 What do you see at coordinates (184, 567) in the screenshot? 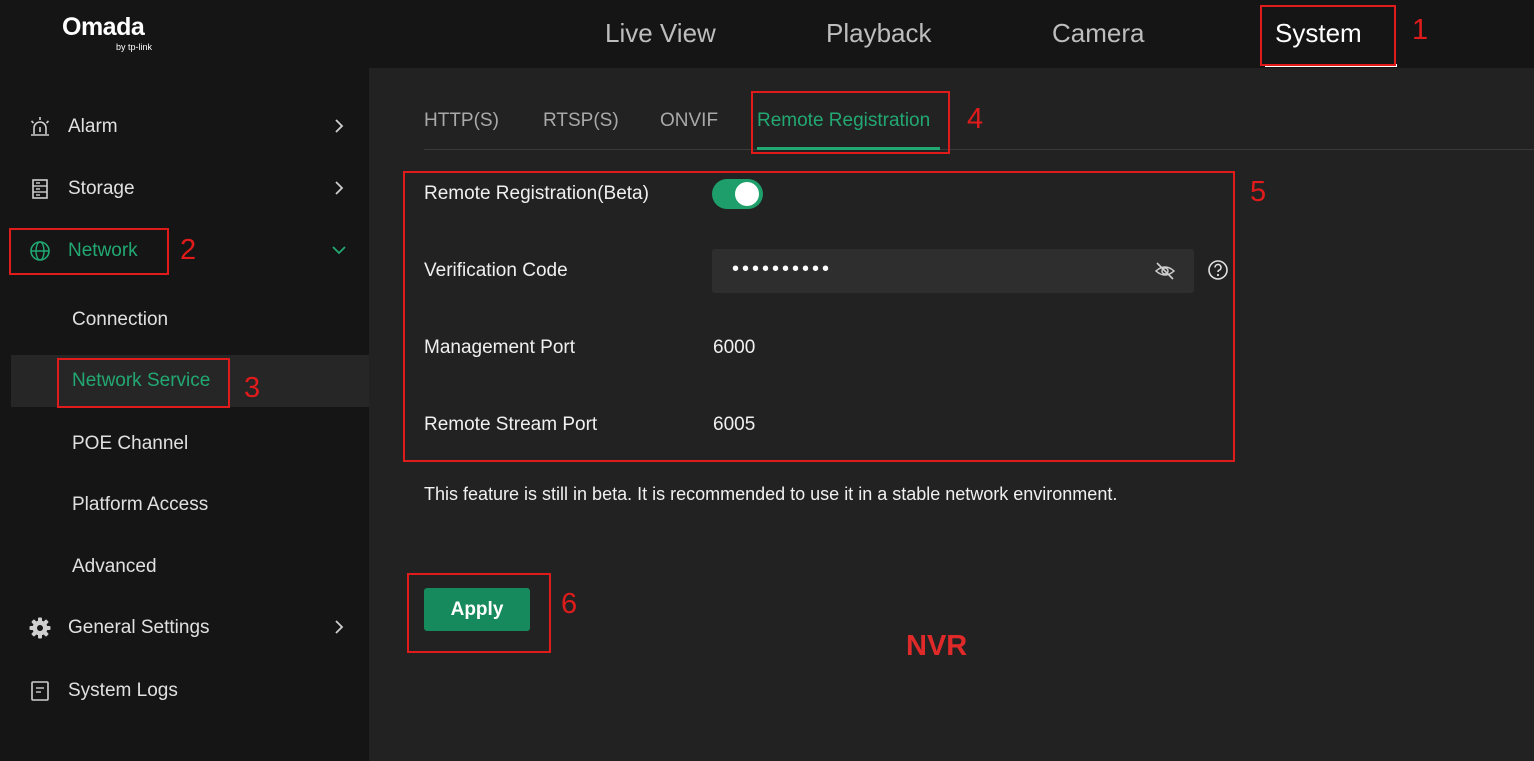
I see `sidebar-subitem-advanced: Advanced` at bounding box center [184, 567].